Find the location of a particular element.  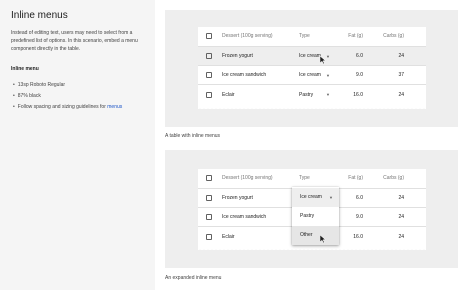

table-row: Ice cream sandwich Ice cream ▼ 9.0 37 is located at coordinates (312, 75).